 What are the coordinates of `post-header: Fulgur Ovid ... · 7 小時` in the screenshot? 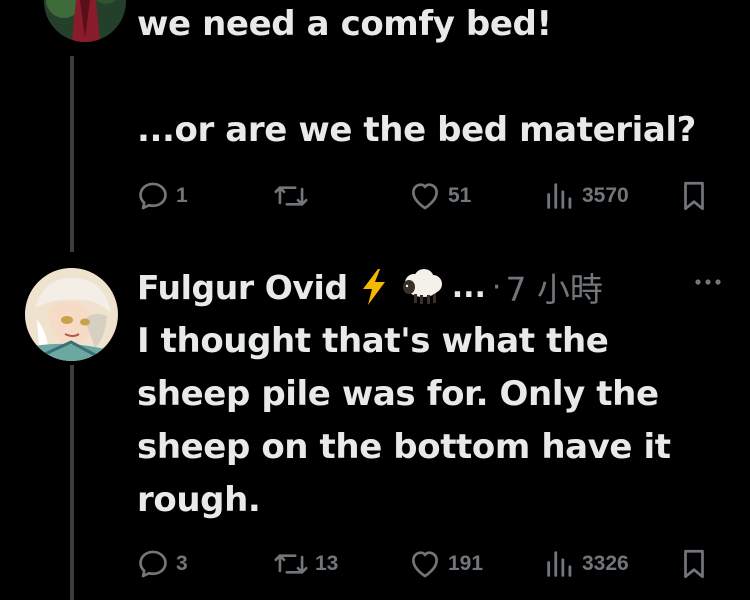 It's located at (437, 287).